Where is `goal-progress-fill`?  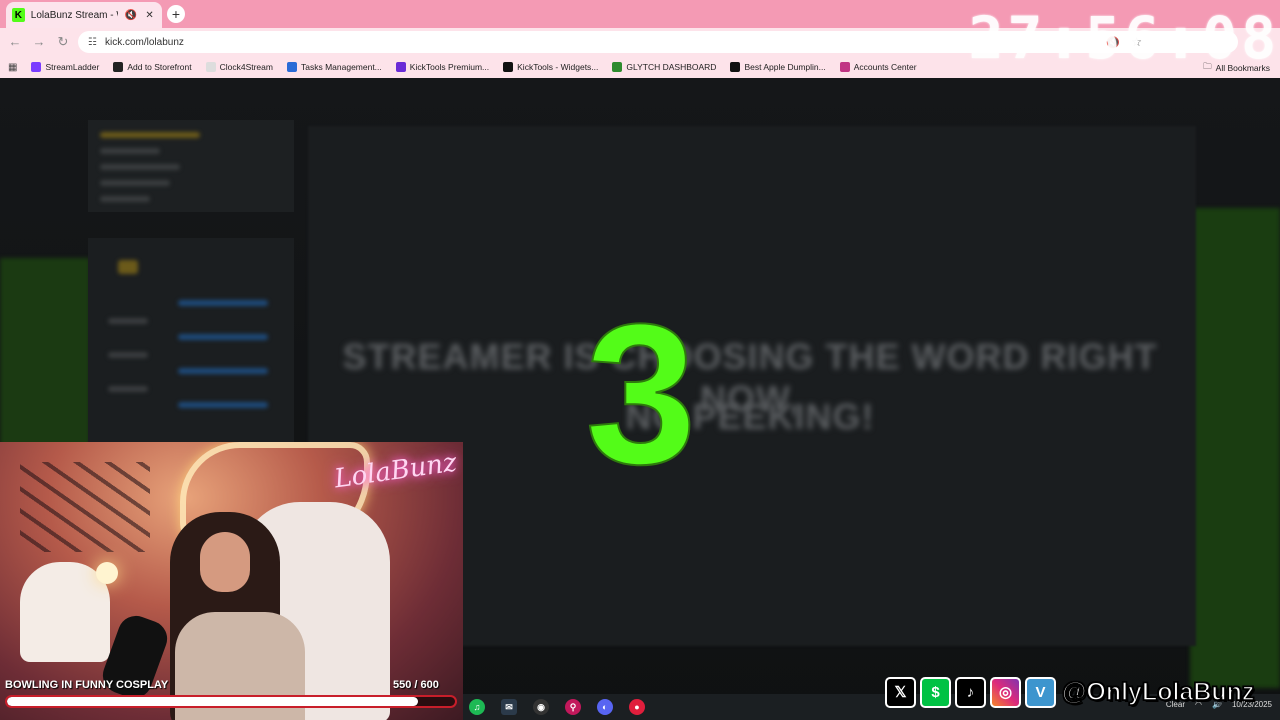 goal-progress-fill is located at coordinates (212, 701).